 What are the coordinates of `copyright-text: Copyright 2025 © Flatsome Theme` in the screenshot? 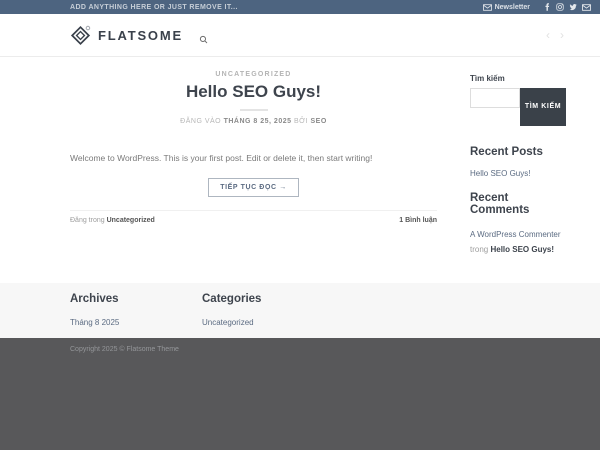 It's located at (124, 349).